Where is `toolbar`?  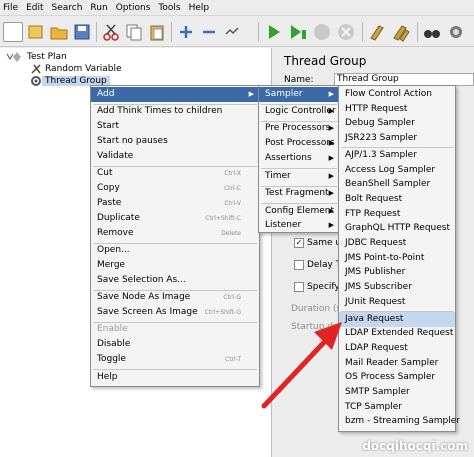
toolbar is located at coordinates (237, 31).